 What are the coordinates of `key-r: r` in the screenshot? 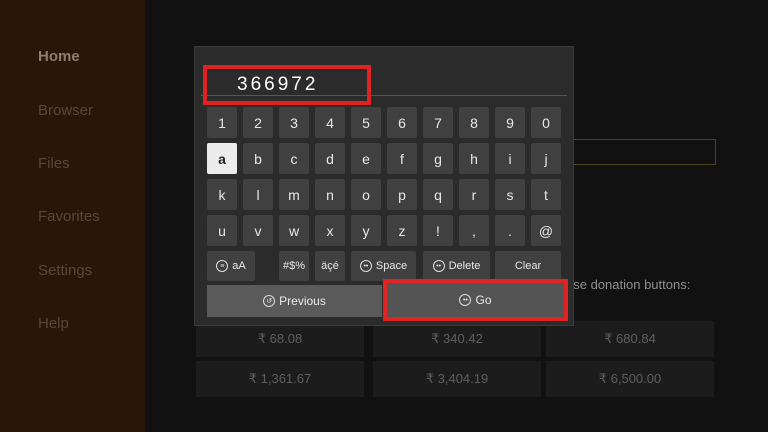 It's located at (474, 194).